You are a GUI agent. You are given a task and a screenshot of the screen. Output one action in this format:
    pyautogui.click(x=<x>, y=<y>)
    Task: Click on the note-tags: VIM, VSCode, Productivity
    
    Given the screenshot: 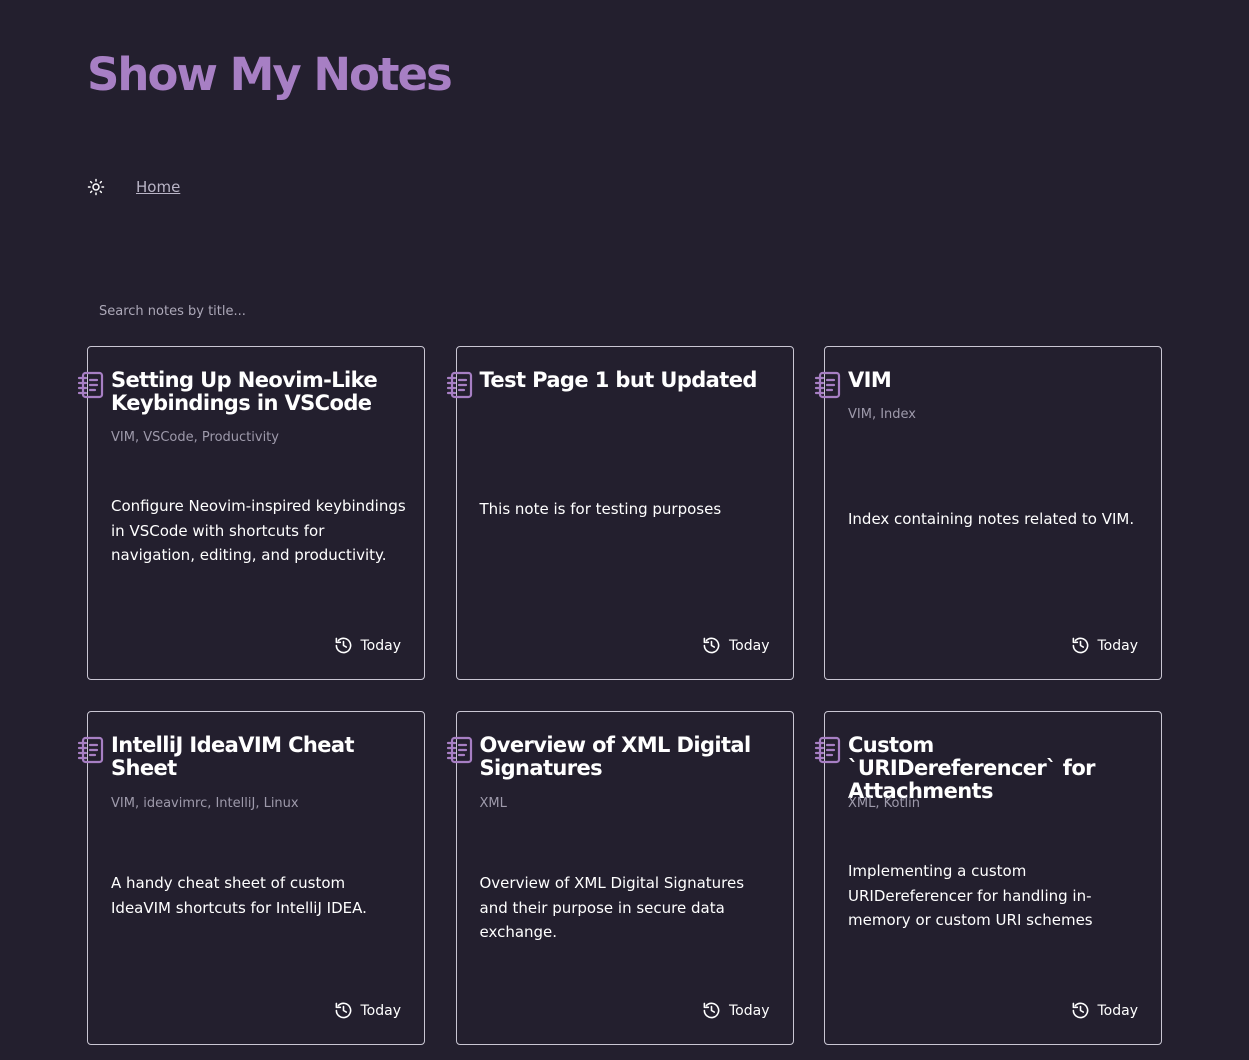 What is the action you would take?
    pyautogui.click(x=195, y=437)
    